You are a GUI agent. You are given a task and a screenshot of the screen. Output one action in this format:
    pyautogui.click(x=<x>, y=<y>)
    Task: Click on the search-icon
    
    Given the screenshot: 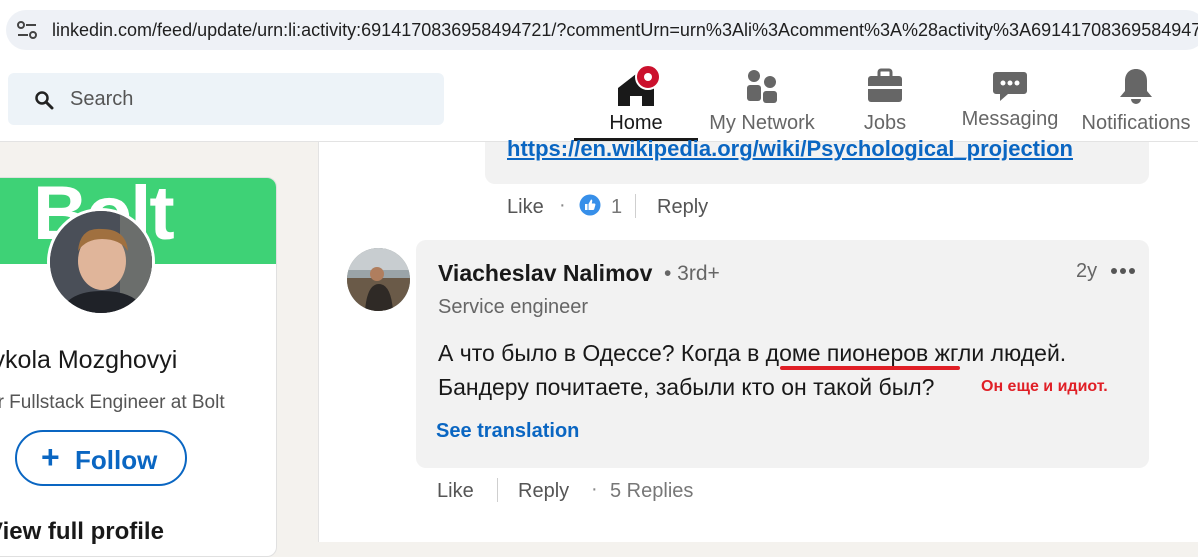 What is the action you would take?
    pyautogui.click(x=44, y=100)
    